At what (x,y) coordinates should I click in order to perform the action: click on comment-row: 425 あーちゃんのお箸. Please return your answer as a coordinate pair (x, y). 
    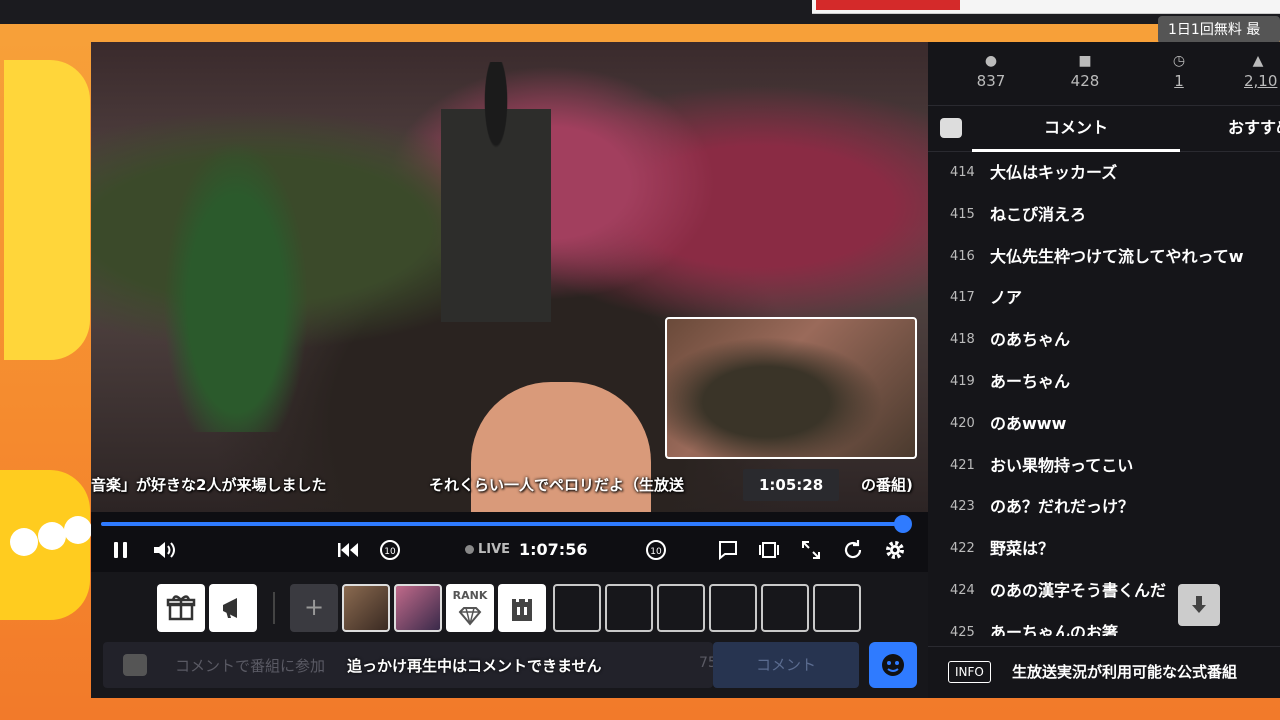
    Looking at the image, I should click on (1104, 624).